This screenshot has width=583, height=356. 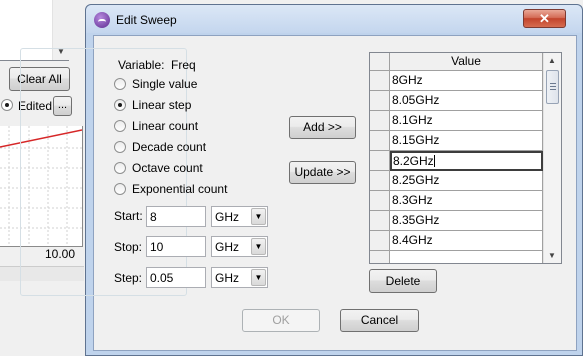 I want to click on step-unit-select: GHz ▼, so click(x=239, y=277).